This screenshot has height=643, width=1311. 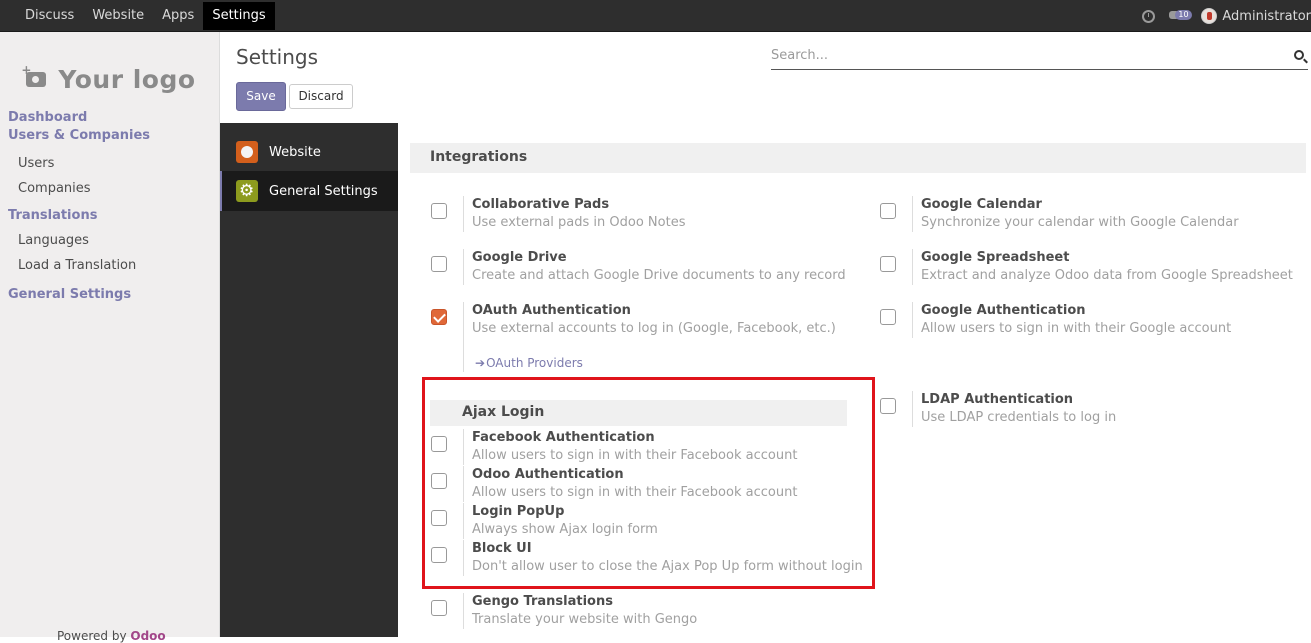 I want to click on sidebar-item-dashboard: Dashboard, so click(x=109, y=118).